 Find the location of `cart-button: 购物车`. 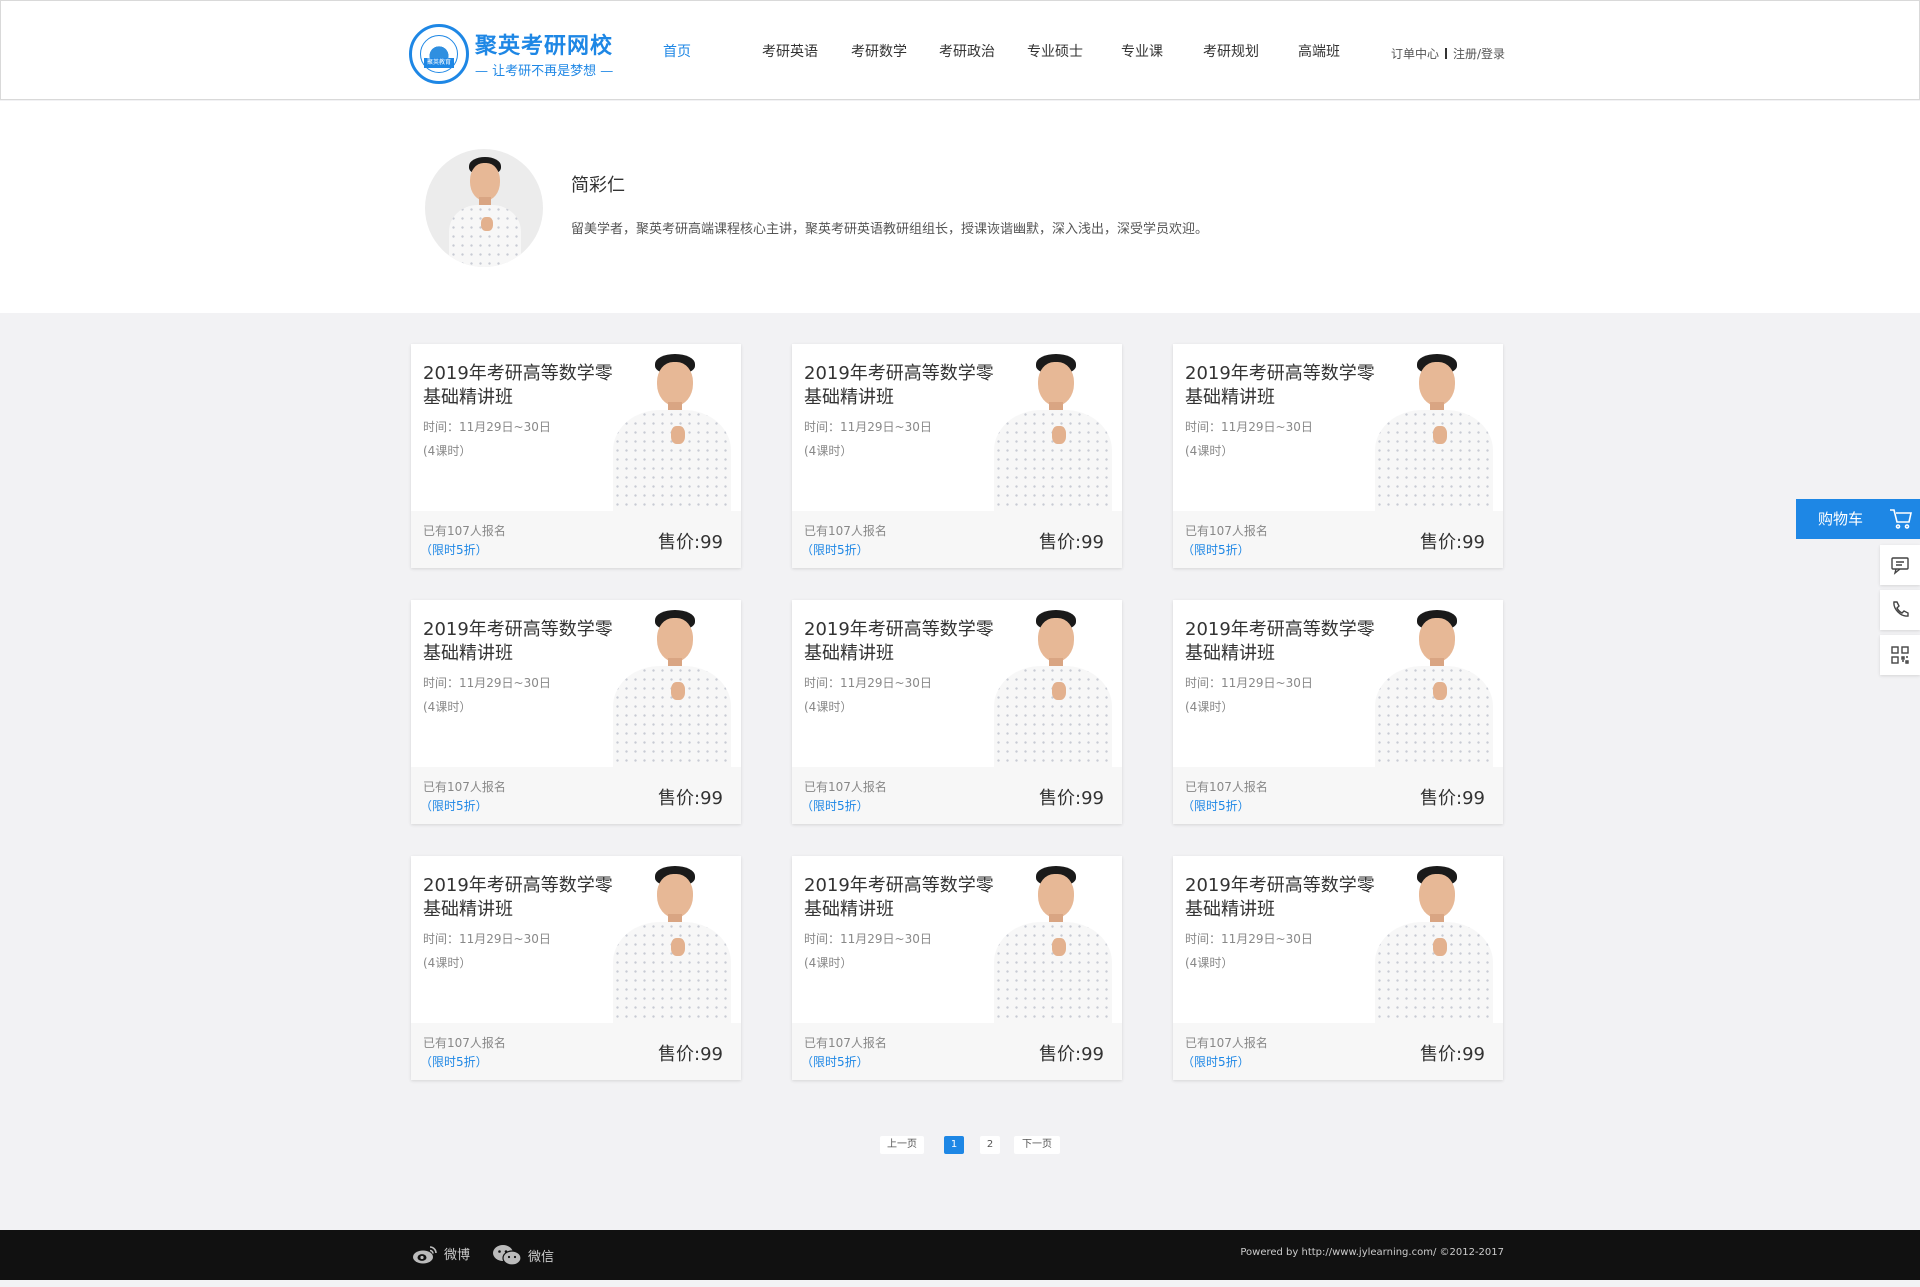

cart-button: 购物车 is located at coordinates (1858, 519).